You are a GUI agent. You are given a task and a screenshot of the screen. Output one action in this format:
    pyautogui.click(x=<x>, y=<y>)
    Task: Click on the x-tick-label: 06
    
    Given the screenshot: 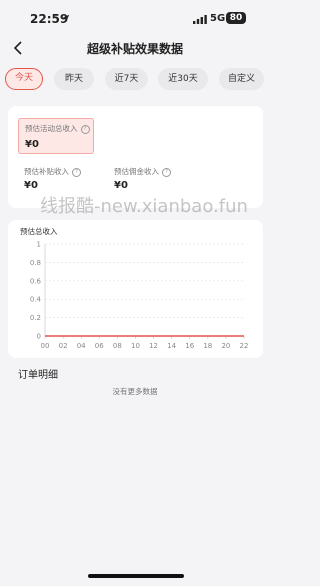 What is the action you would take?
    pyautogui.click(x=99, y=346)
    